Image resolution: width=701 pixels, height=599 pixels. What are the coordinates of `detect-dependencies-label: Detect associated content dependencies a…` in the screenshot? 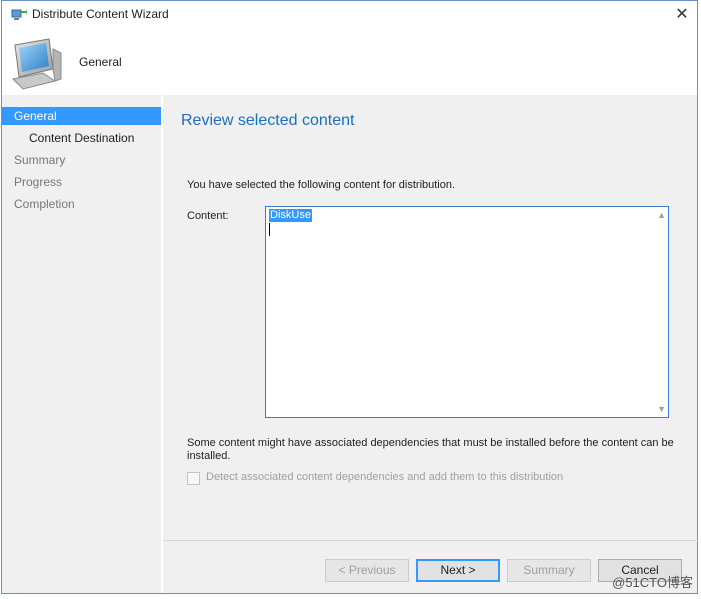 It's located at (385, 477).